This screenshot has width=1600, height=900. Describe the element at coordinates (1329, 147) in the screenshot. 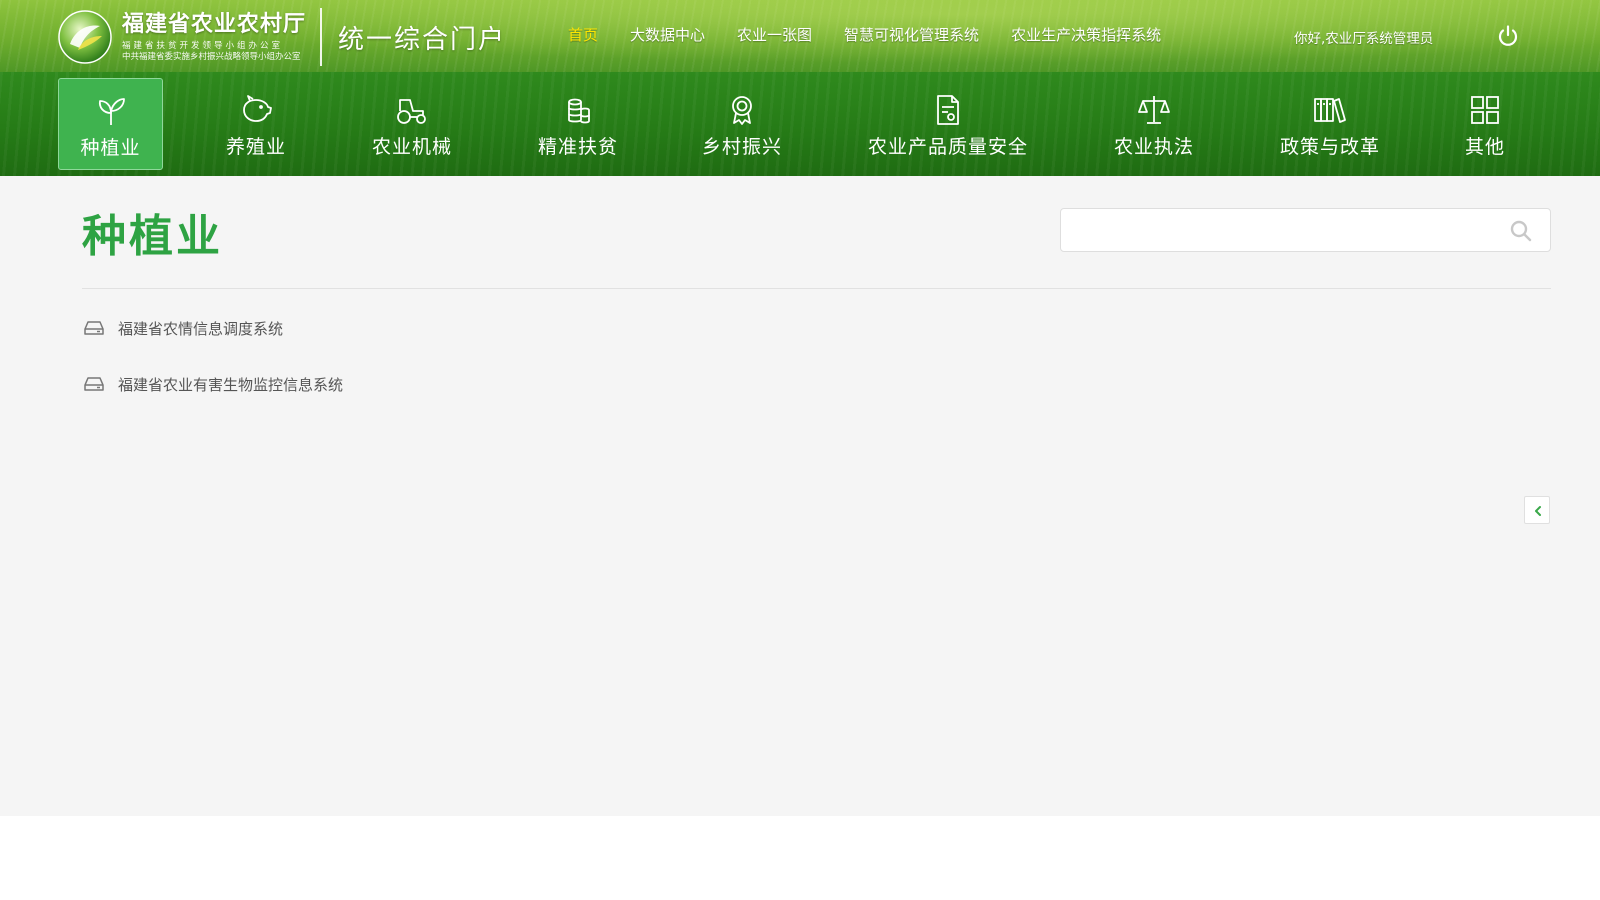

I see `nav-item-label: 政策与改革` at that location.